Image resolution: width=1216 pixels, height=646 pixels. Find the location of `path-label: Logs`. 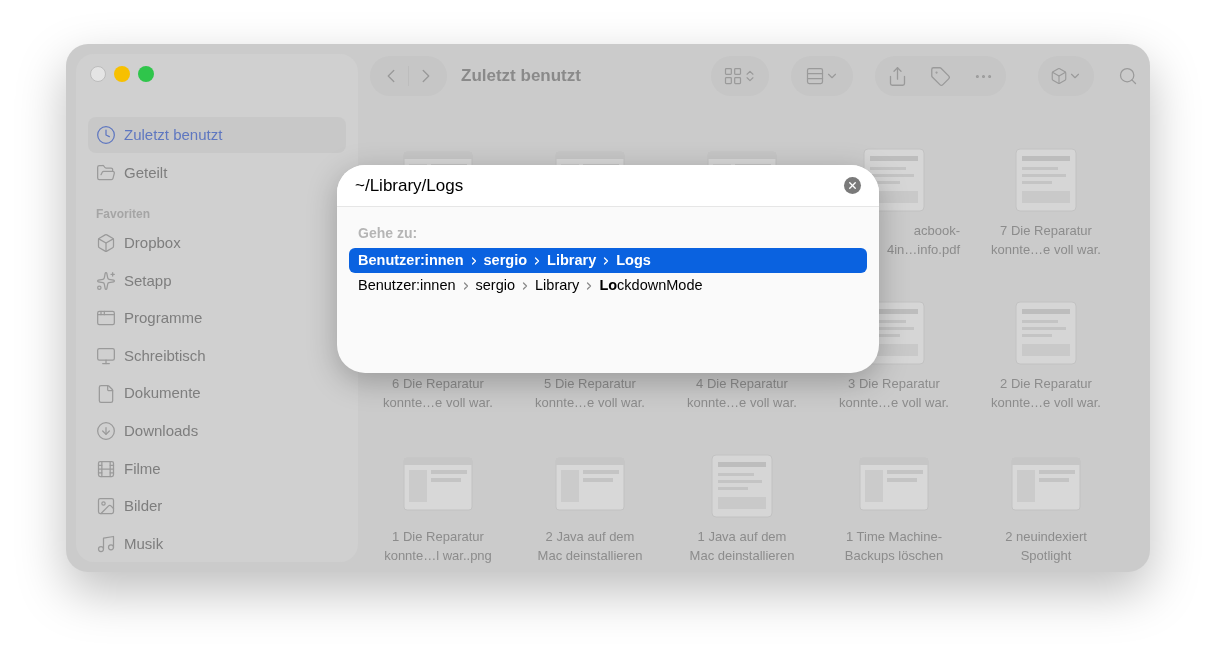

path-label: Logs is located at coordinates (633, 260).